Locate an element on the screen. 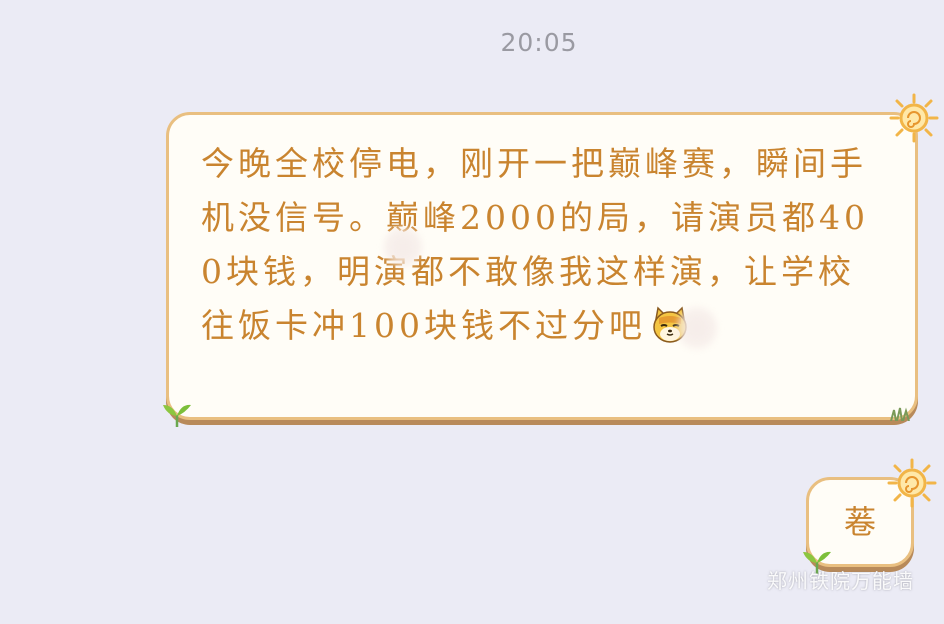 The image size is (944, 624). outgoing-message-bubble: 菤 is located at coordinates (870, 516).